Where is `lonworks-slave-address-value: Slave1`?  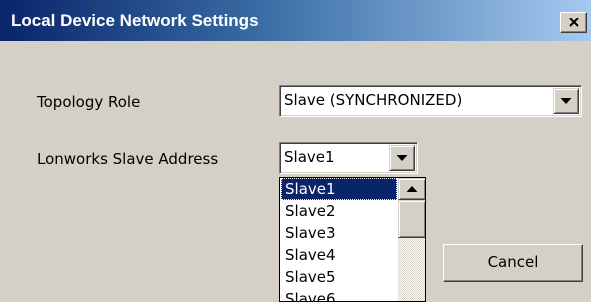
lonworks-slave-address-value: Slave1 is located at coordinates (309, 157).